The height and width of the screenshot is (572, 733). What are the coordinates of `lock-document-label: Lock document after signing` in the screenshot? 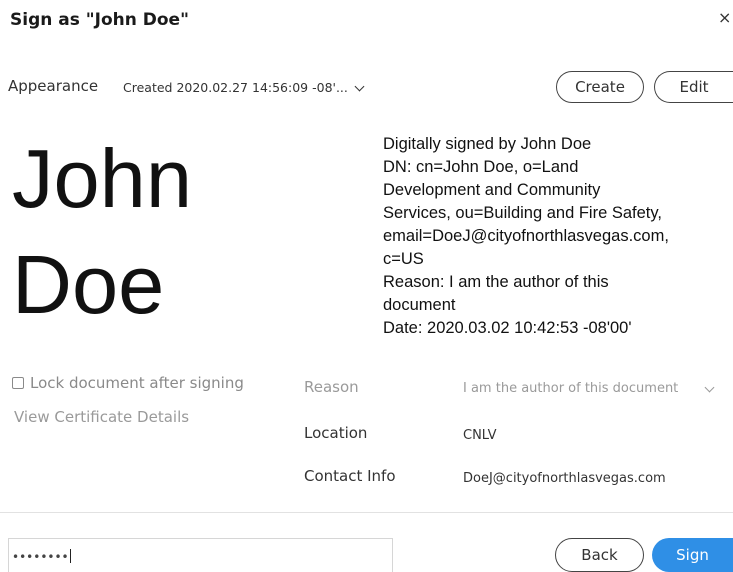 It's located at (137, 383).